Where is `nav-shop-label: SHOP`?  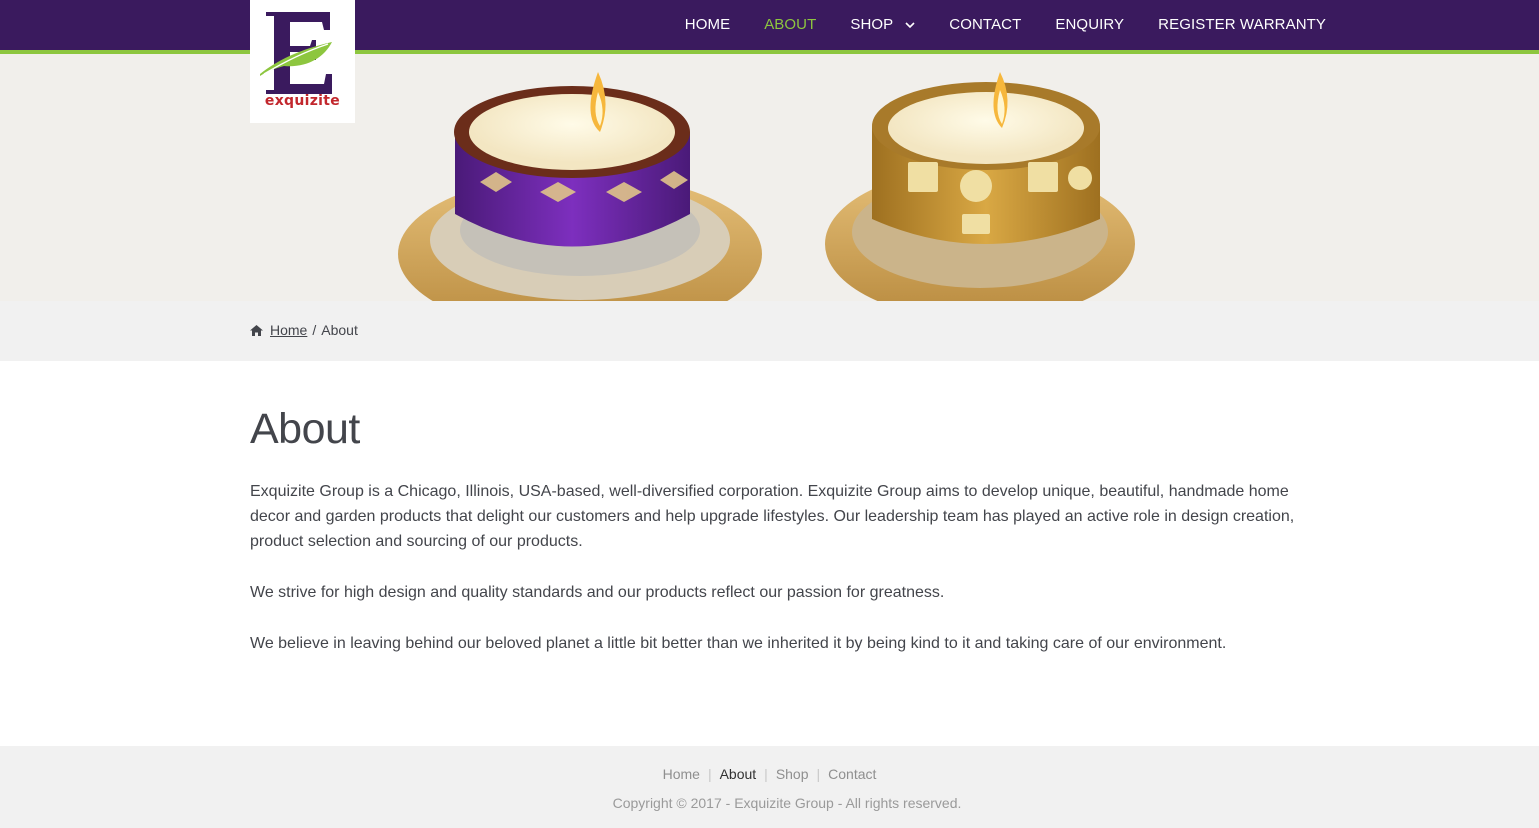 nav-shop-label: SHOP is located at coordinates (872, 24).